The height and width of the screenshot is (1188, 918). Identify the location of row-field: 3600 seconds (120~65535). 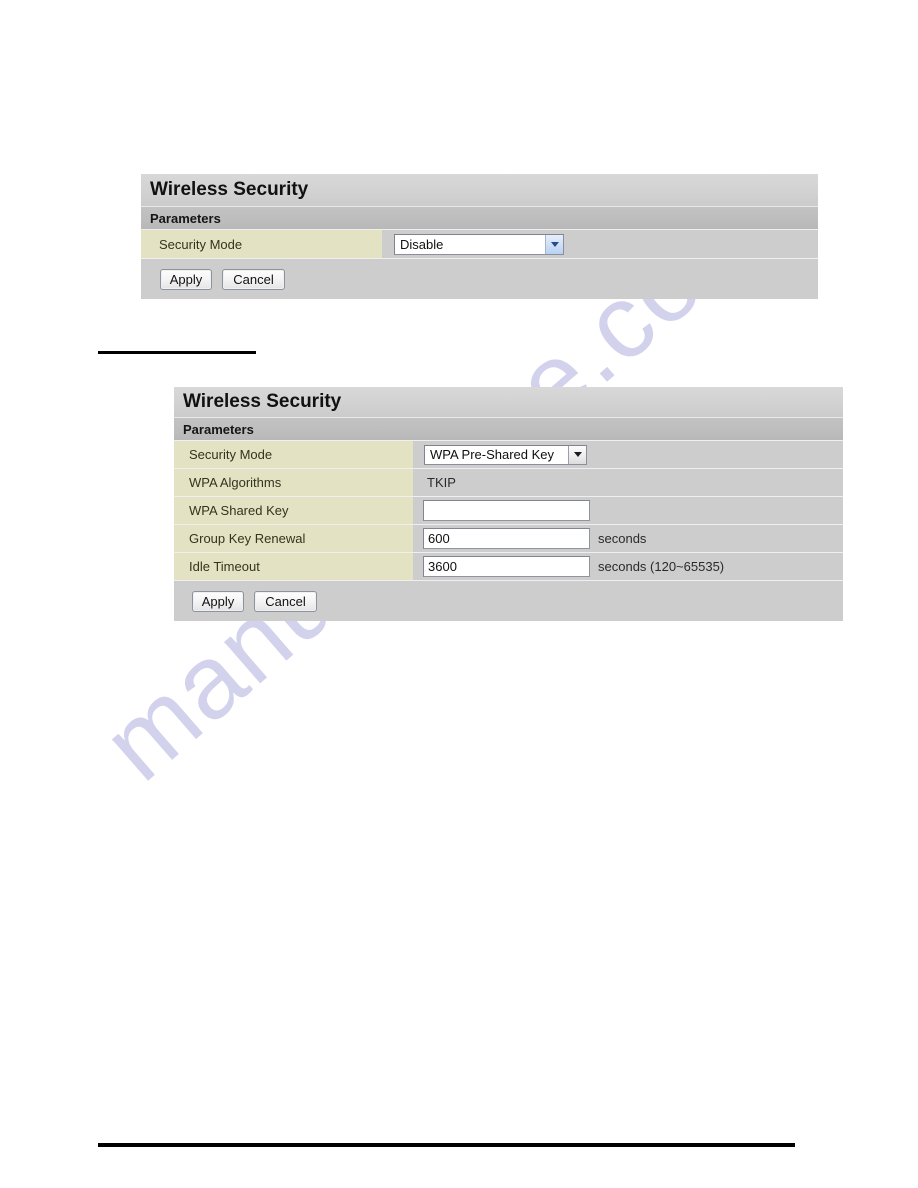
(628, 566).